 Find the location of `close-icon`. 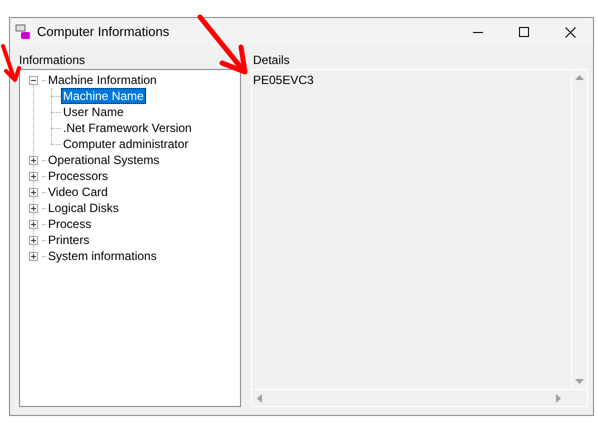

close-icon is located at coordinates (570, 32).